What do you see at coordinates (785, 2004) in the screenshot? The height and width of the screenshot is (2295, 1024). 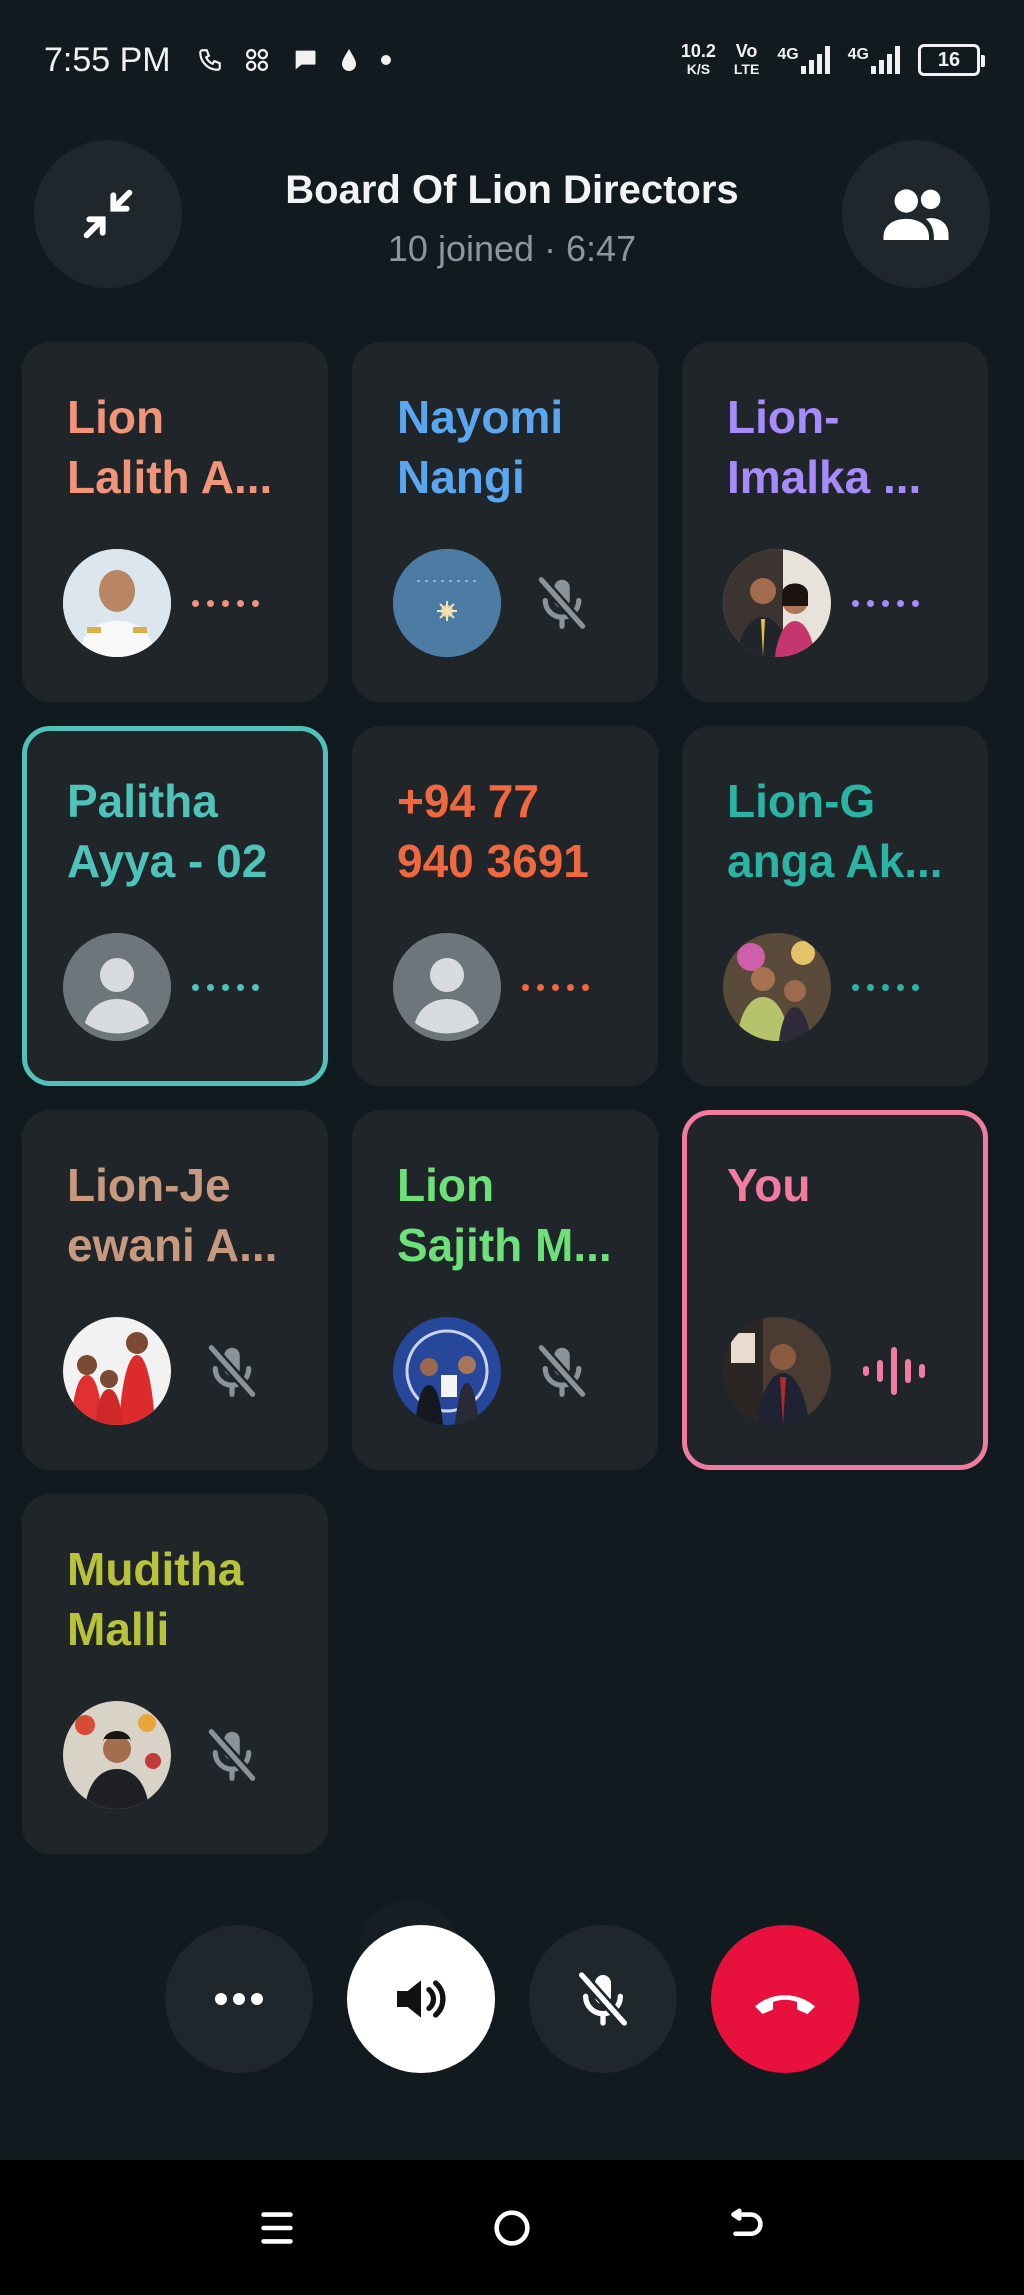 I see `end-call-icon` at bounding box center [785, 2004].